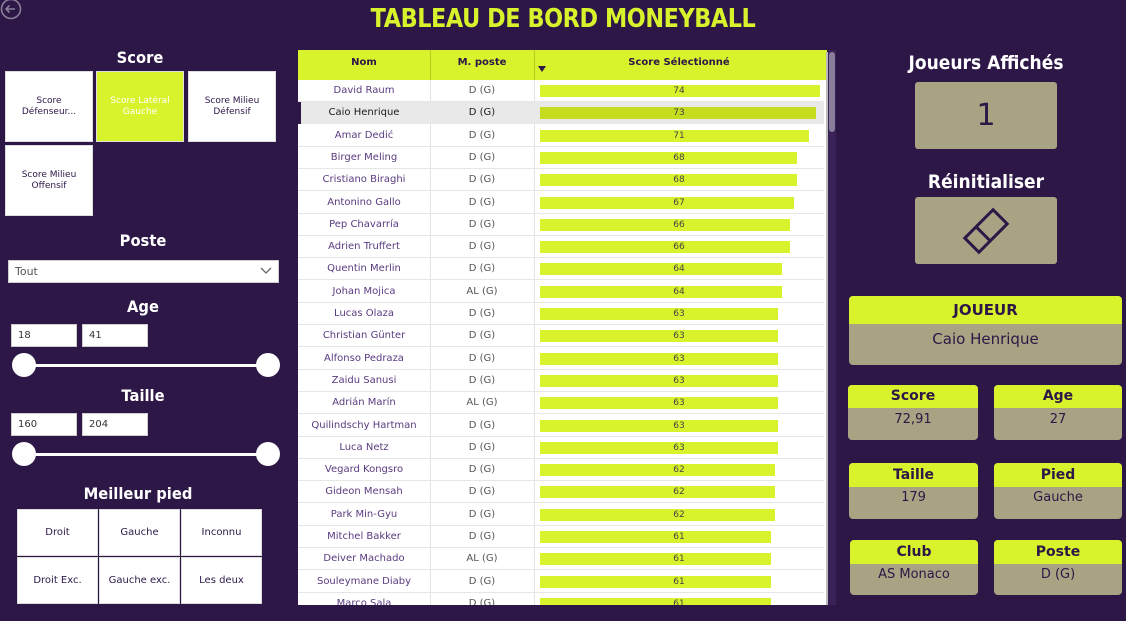  Describe the element at coordinates (57, 532) in the screenshot. I see `pied-option-droit: Droit` at that location.